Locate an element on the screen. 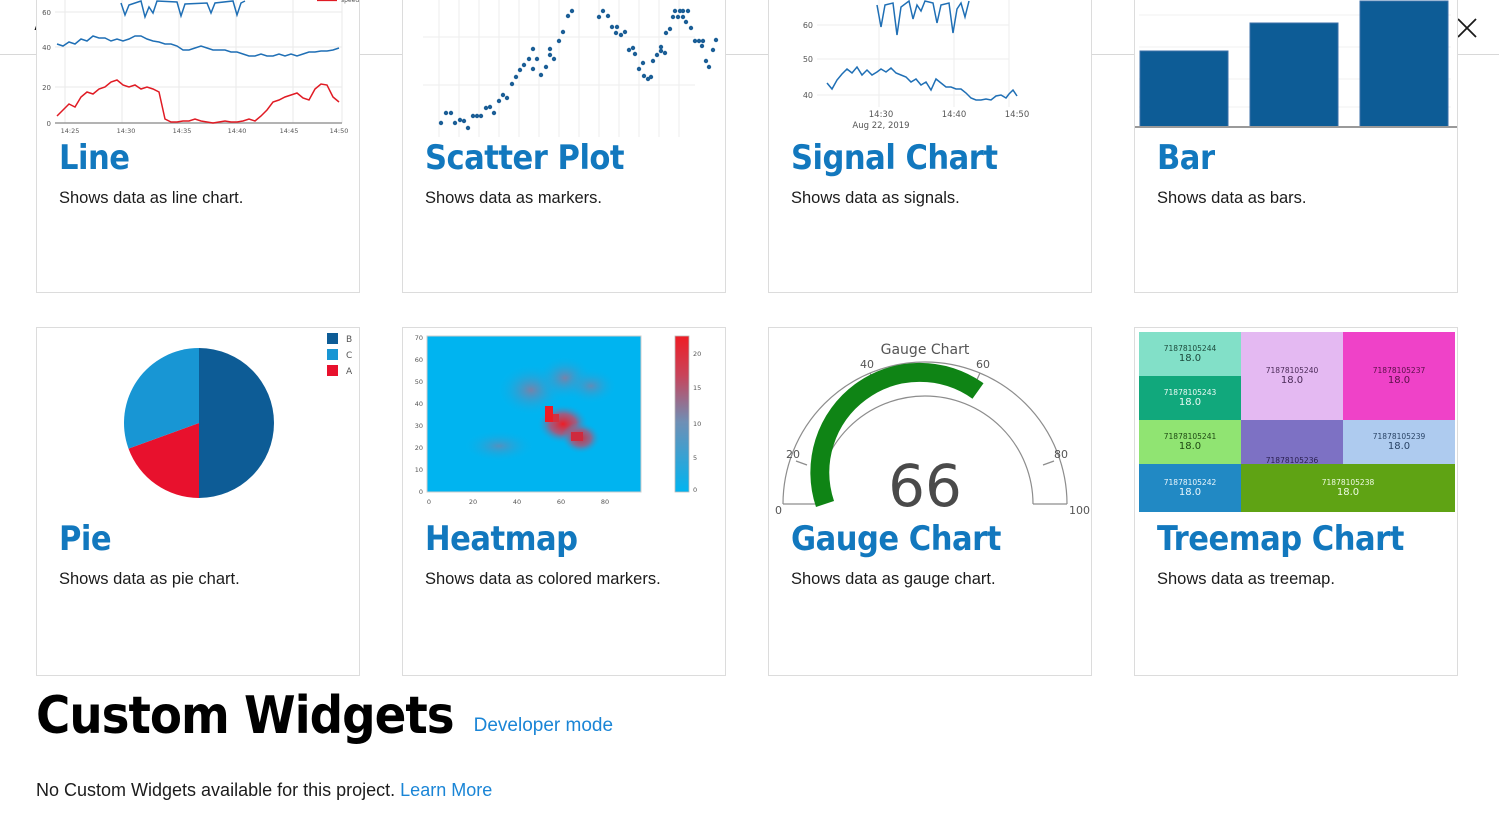 The height and width of the screenshot is (828, 1499). widget-title: Bar is located at coordinates (1186, 158).